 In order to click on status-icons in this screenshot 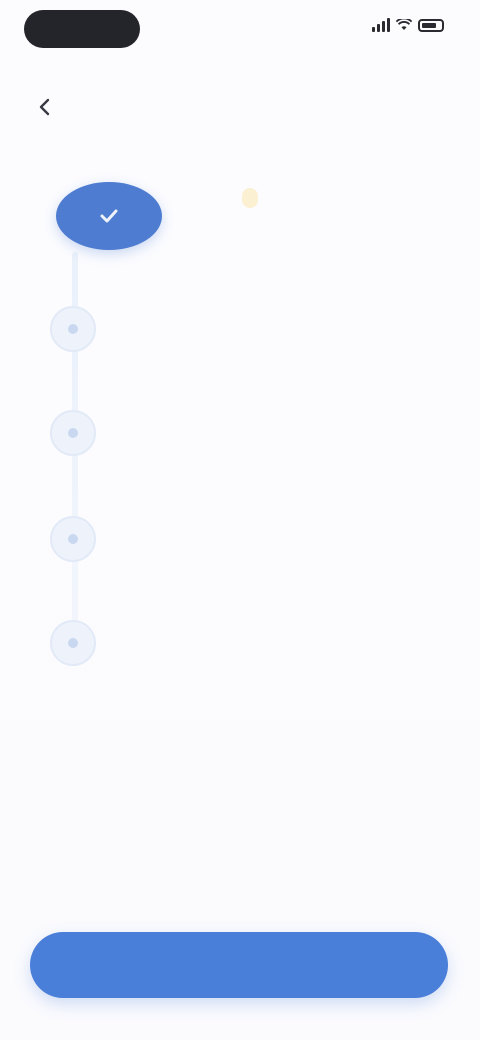, I will do `click(408, 25)`.